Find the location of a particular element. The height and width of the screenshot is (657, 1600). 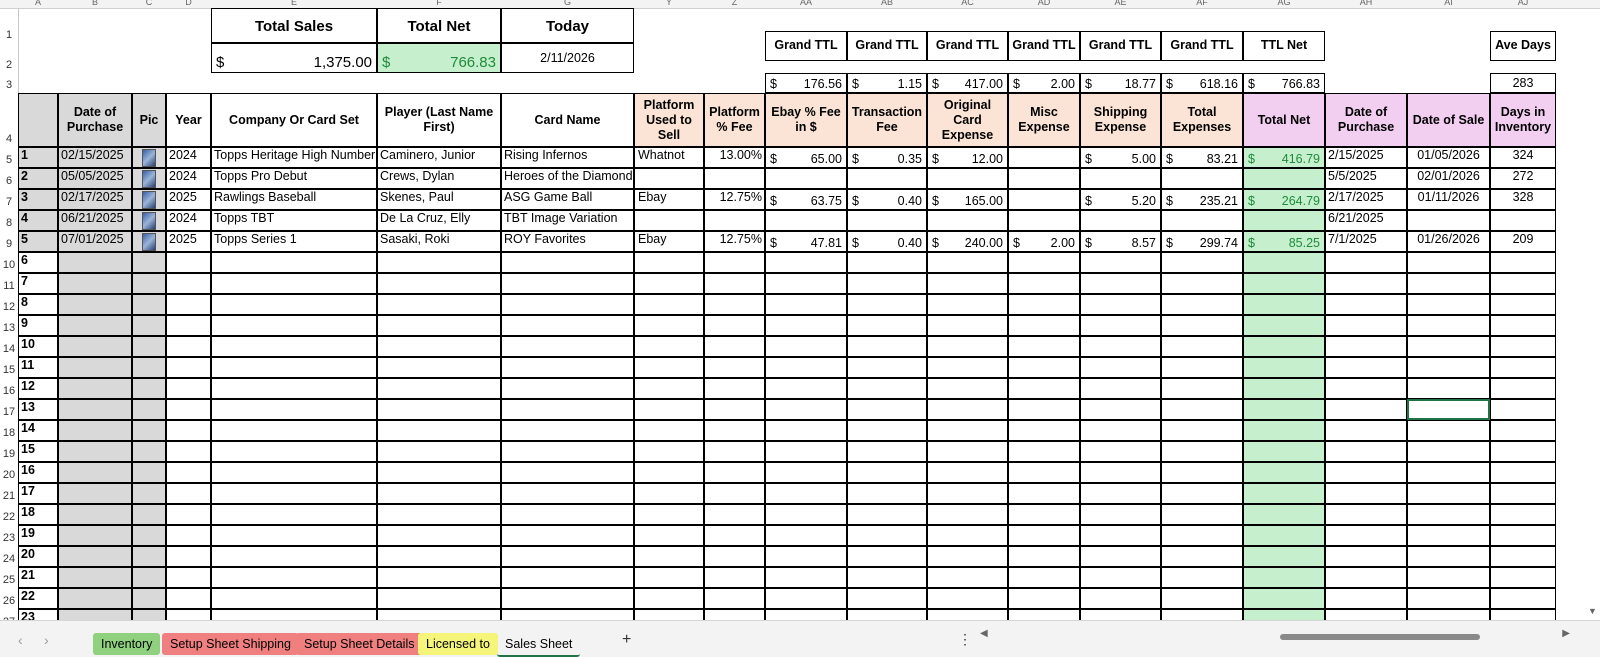

total-net: $85.25 is located at coordinates (1284, 241).